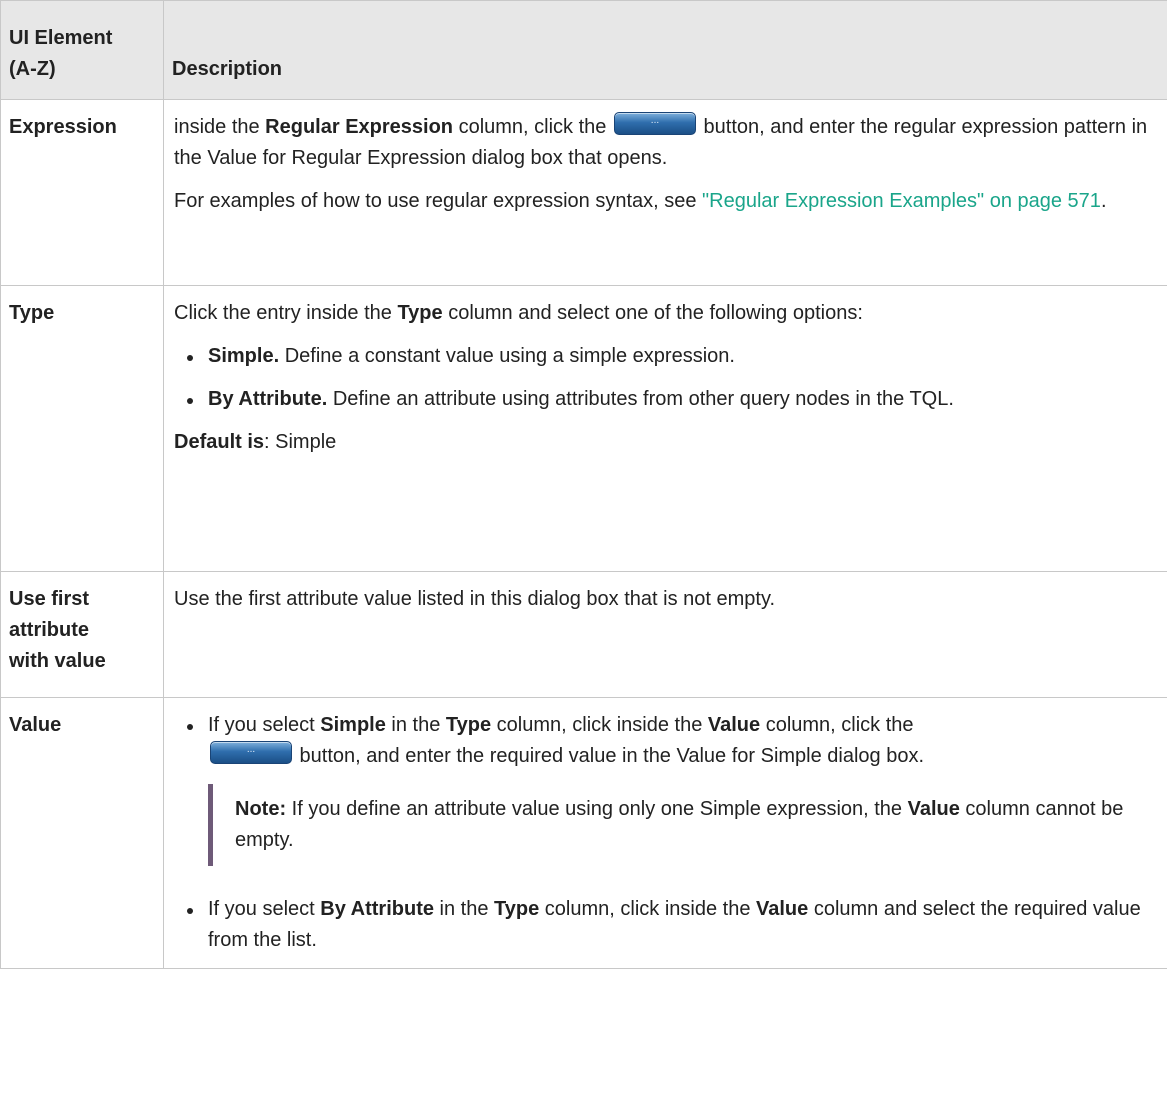 This screenshot has width=1167, height=1120. What do you see at coordinates (57, 661) in the screenshot?
I see `term-line: with value` at bounding box center [57, 661].